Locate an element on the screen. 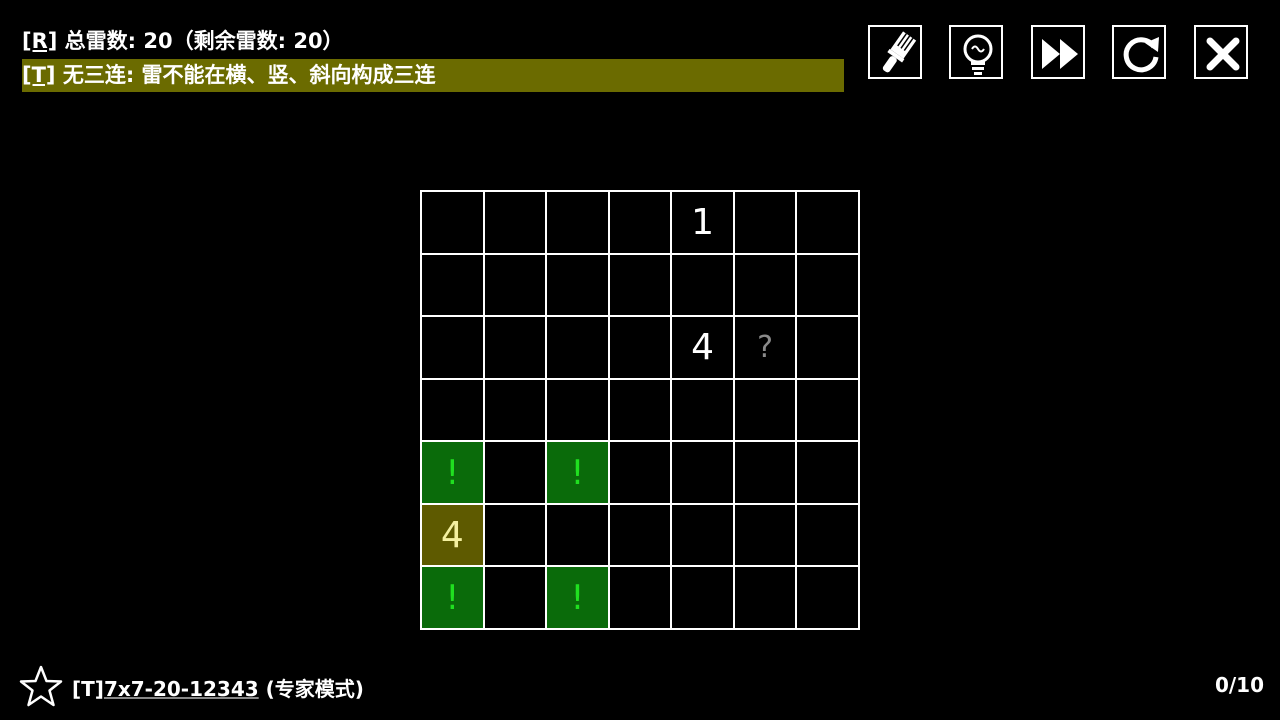 The width and height of the screenshot is (1280, 720). restart-button is located at coordinates (1139, 52).